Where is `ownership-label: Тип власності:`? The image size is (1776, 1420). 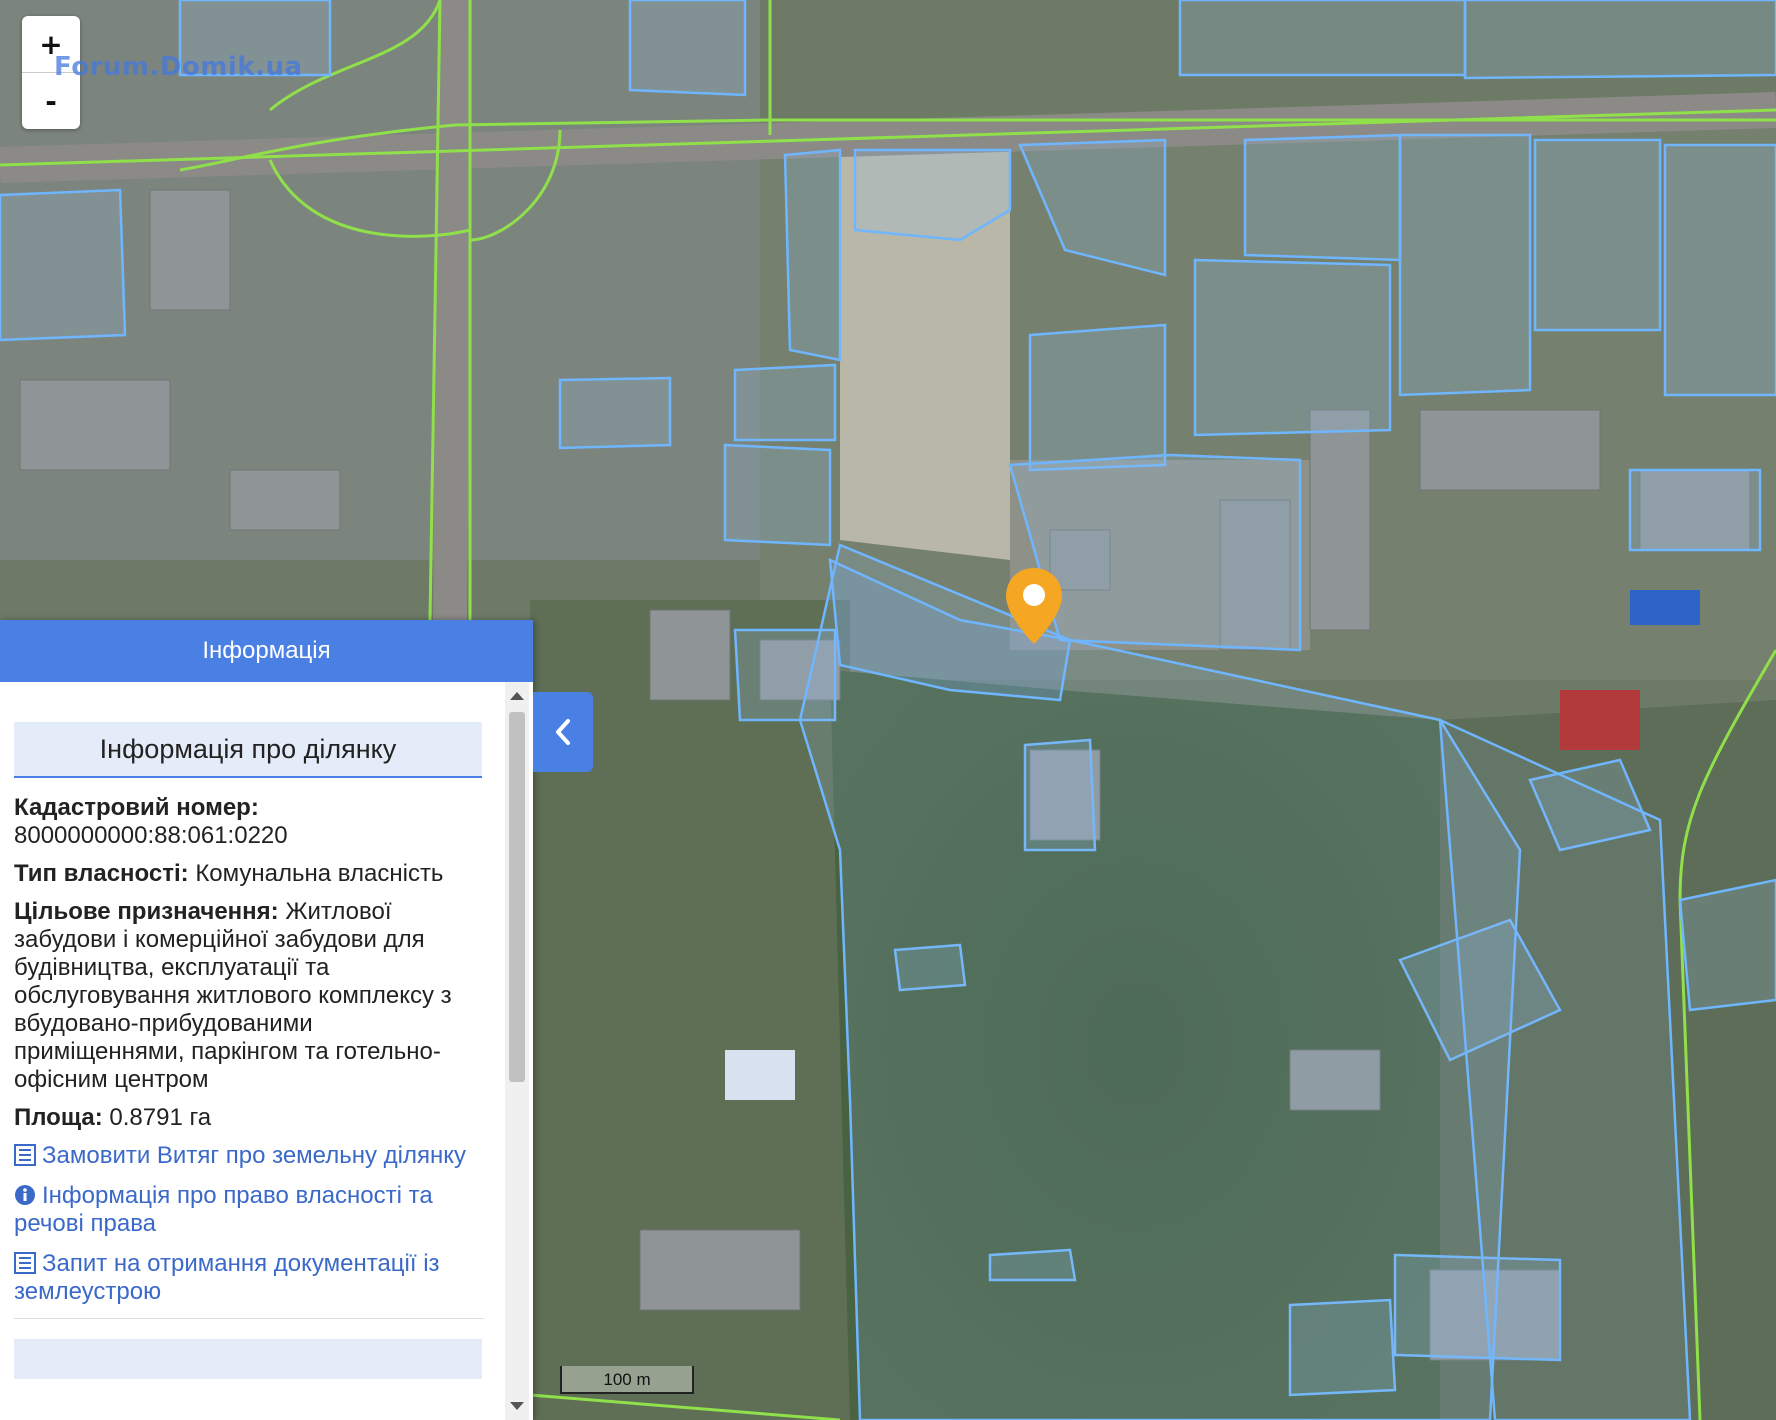 ownership-label: Тип власності: is located at coordinates (101, 873).